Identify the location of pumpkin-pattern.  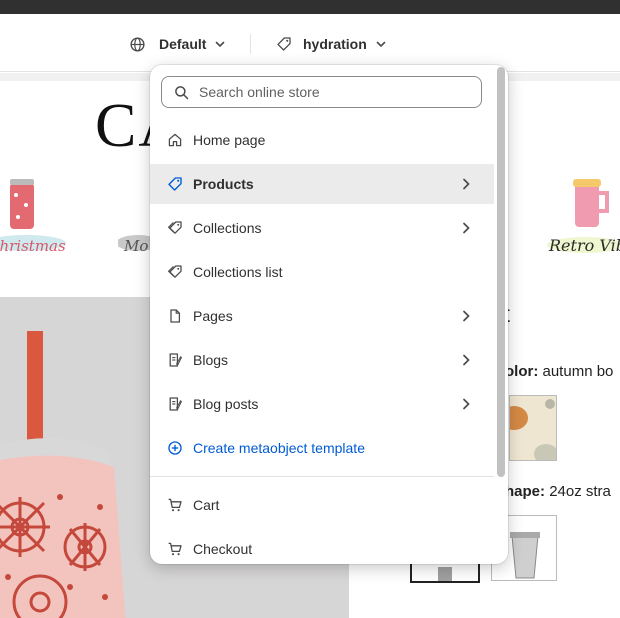
(533, 429).